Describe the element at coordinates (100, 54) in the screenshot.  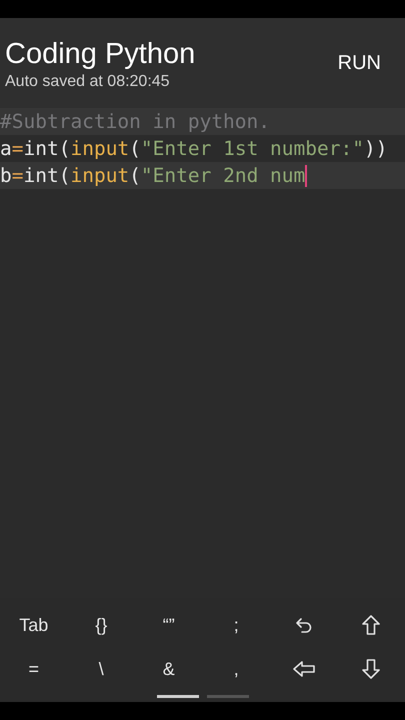
I see `app-title: Coding Python` at that location.